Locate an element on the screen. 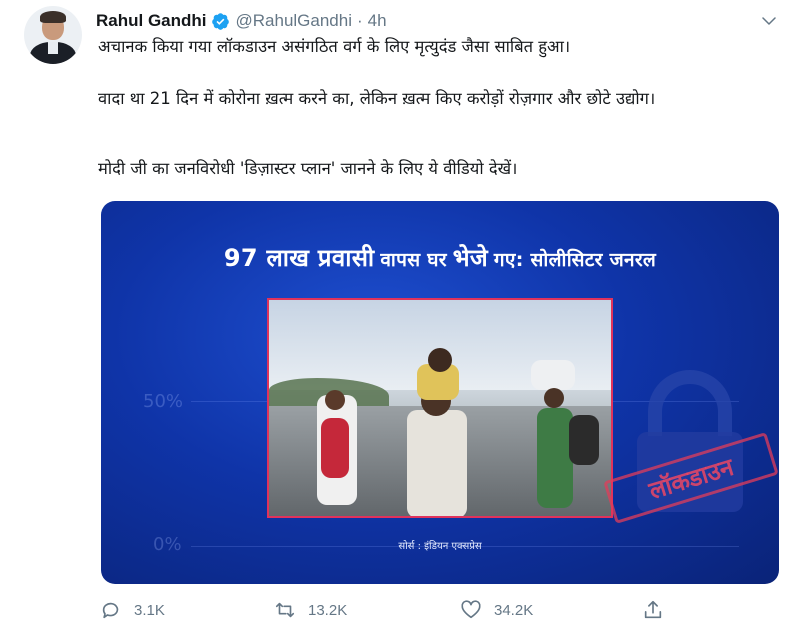  like-button: 34.2K is located at coordinates (496, 610).